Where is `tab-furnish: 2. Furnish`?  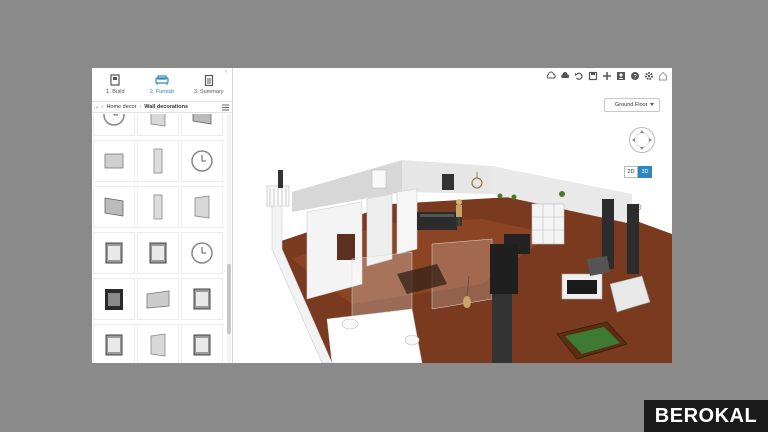
tab-furnish: 2. Furnish is located at coordinates (162, 84).